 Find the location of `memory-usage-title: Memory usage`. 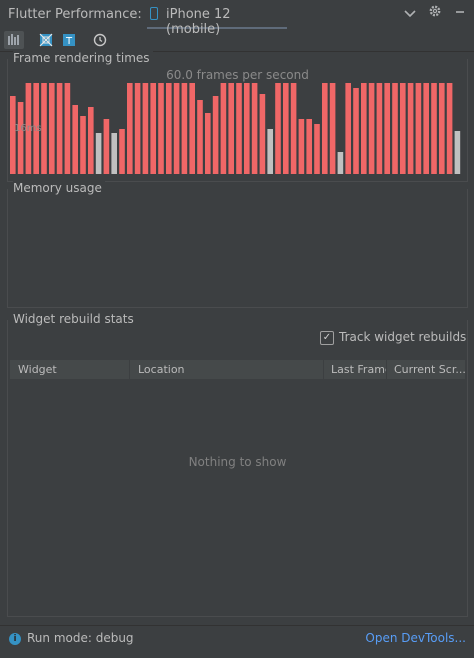

memory-usage-title: Memory usage is located at coordinates (59, 188).